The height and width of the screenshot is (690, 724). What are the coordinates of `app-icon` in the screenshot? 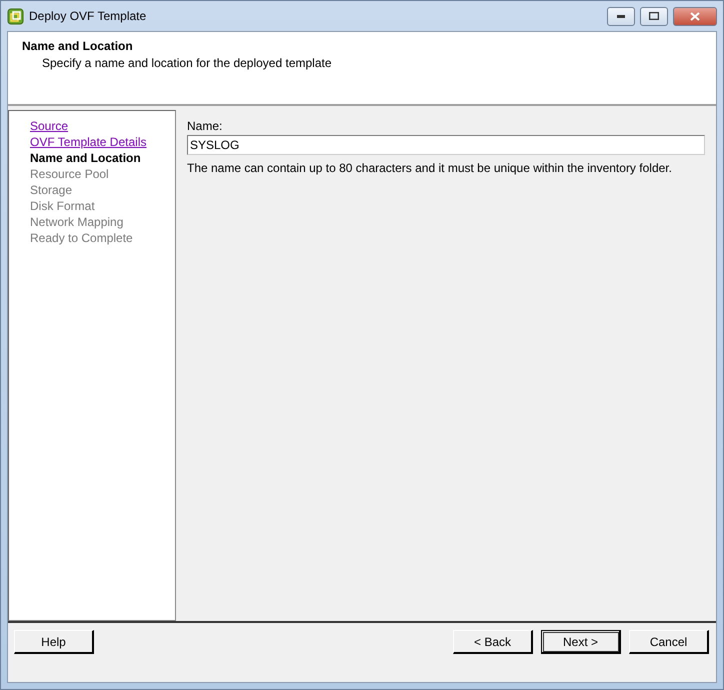 It's located at (15, 16).